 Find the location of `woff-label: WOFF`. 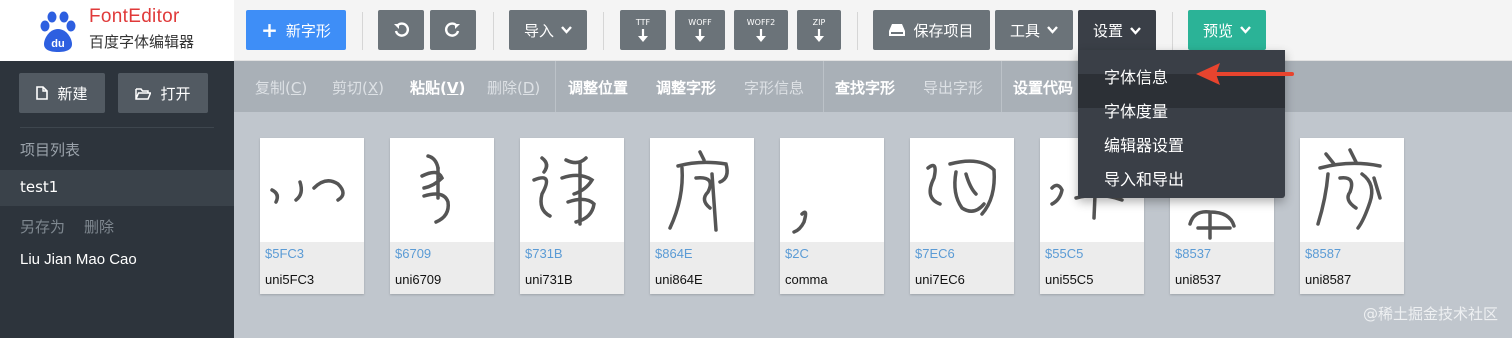

woff-label: WOFF is located at coordinates (700, 22).